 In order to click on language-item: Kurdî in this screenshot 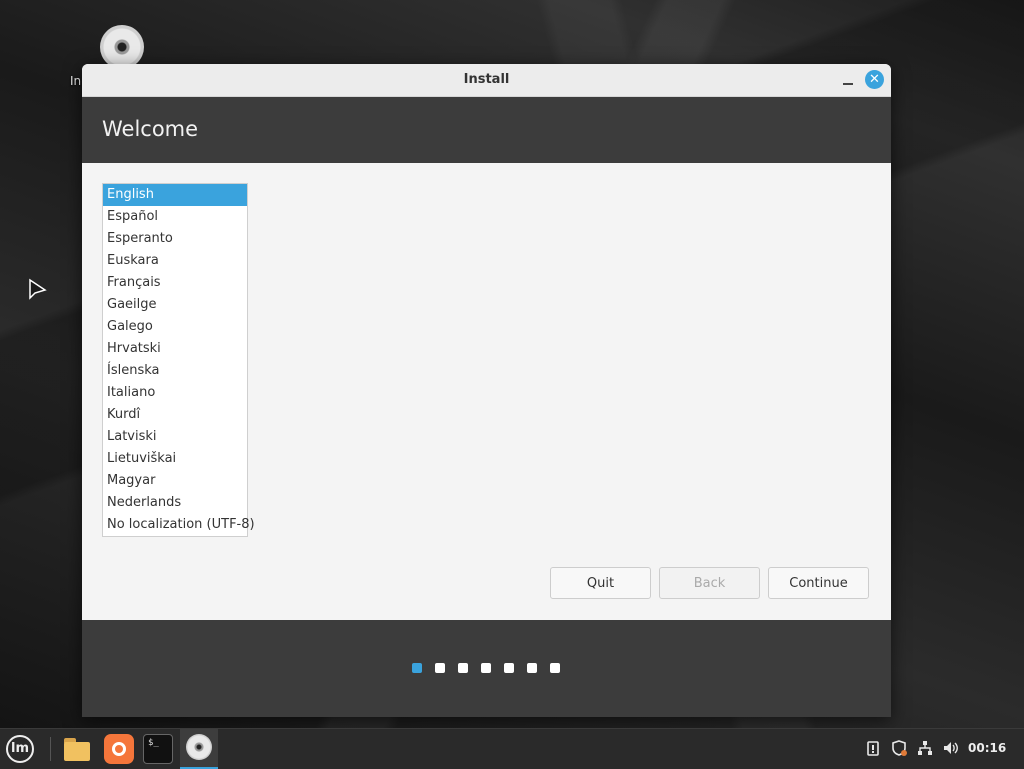, I will do `click(175, 415)`.